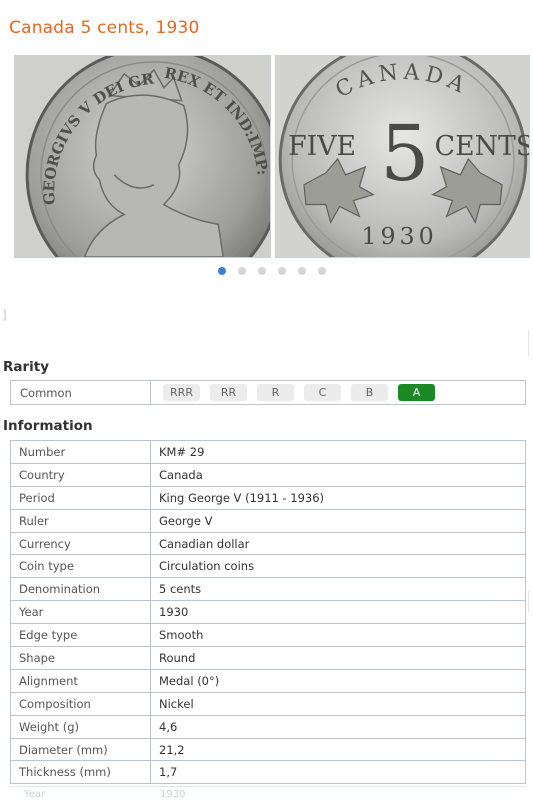  I want to click on reverse-cents: CENTS, so click(482, 146).